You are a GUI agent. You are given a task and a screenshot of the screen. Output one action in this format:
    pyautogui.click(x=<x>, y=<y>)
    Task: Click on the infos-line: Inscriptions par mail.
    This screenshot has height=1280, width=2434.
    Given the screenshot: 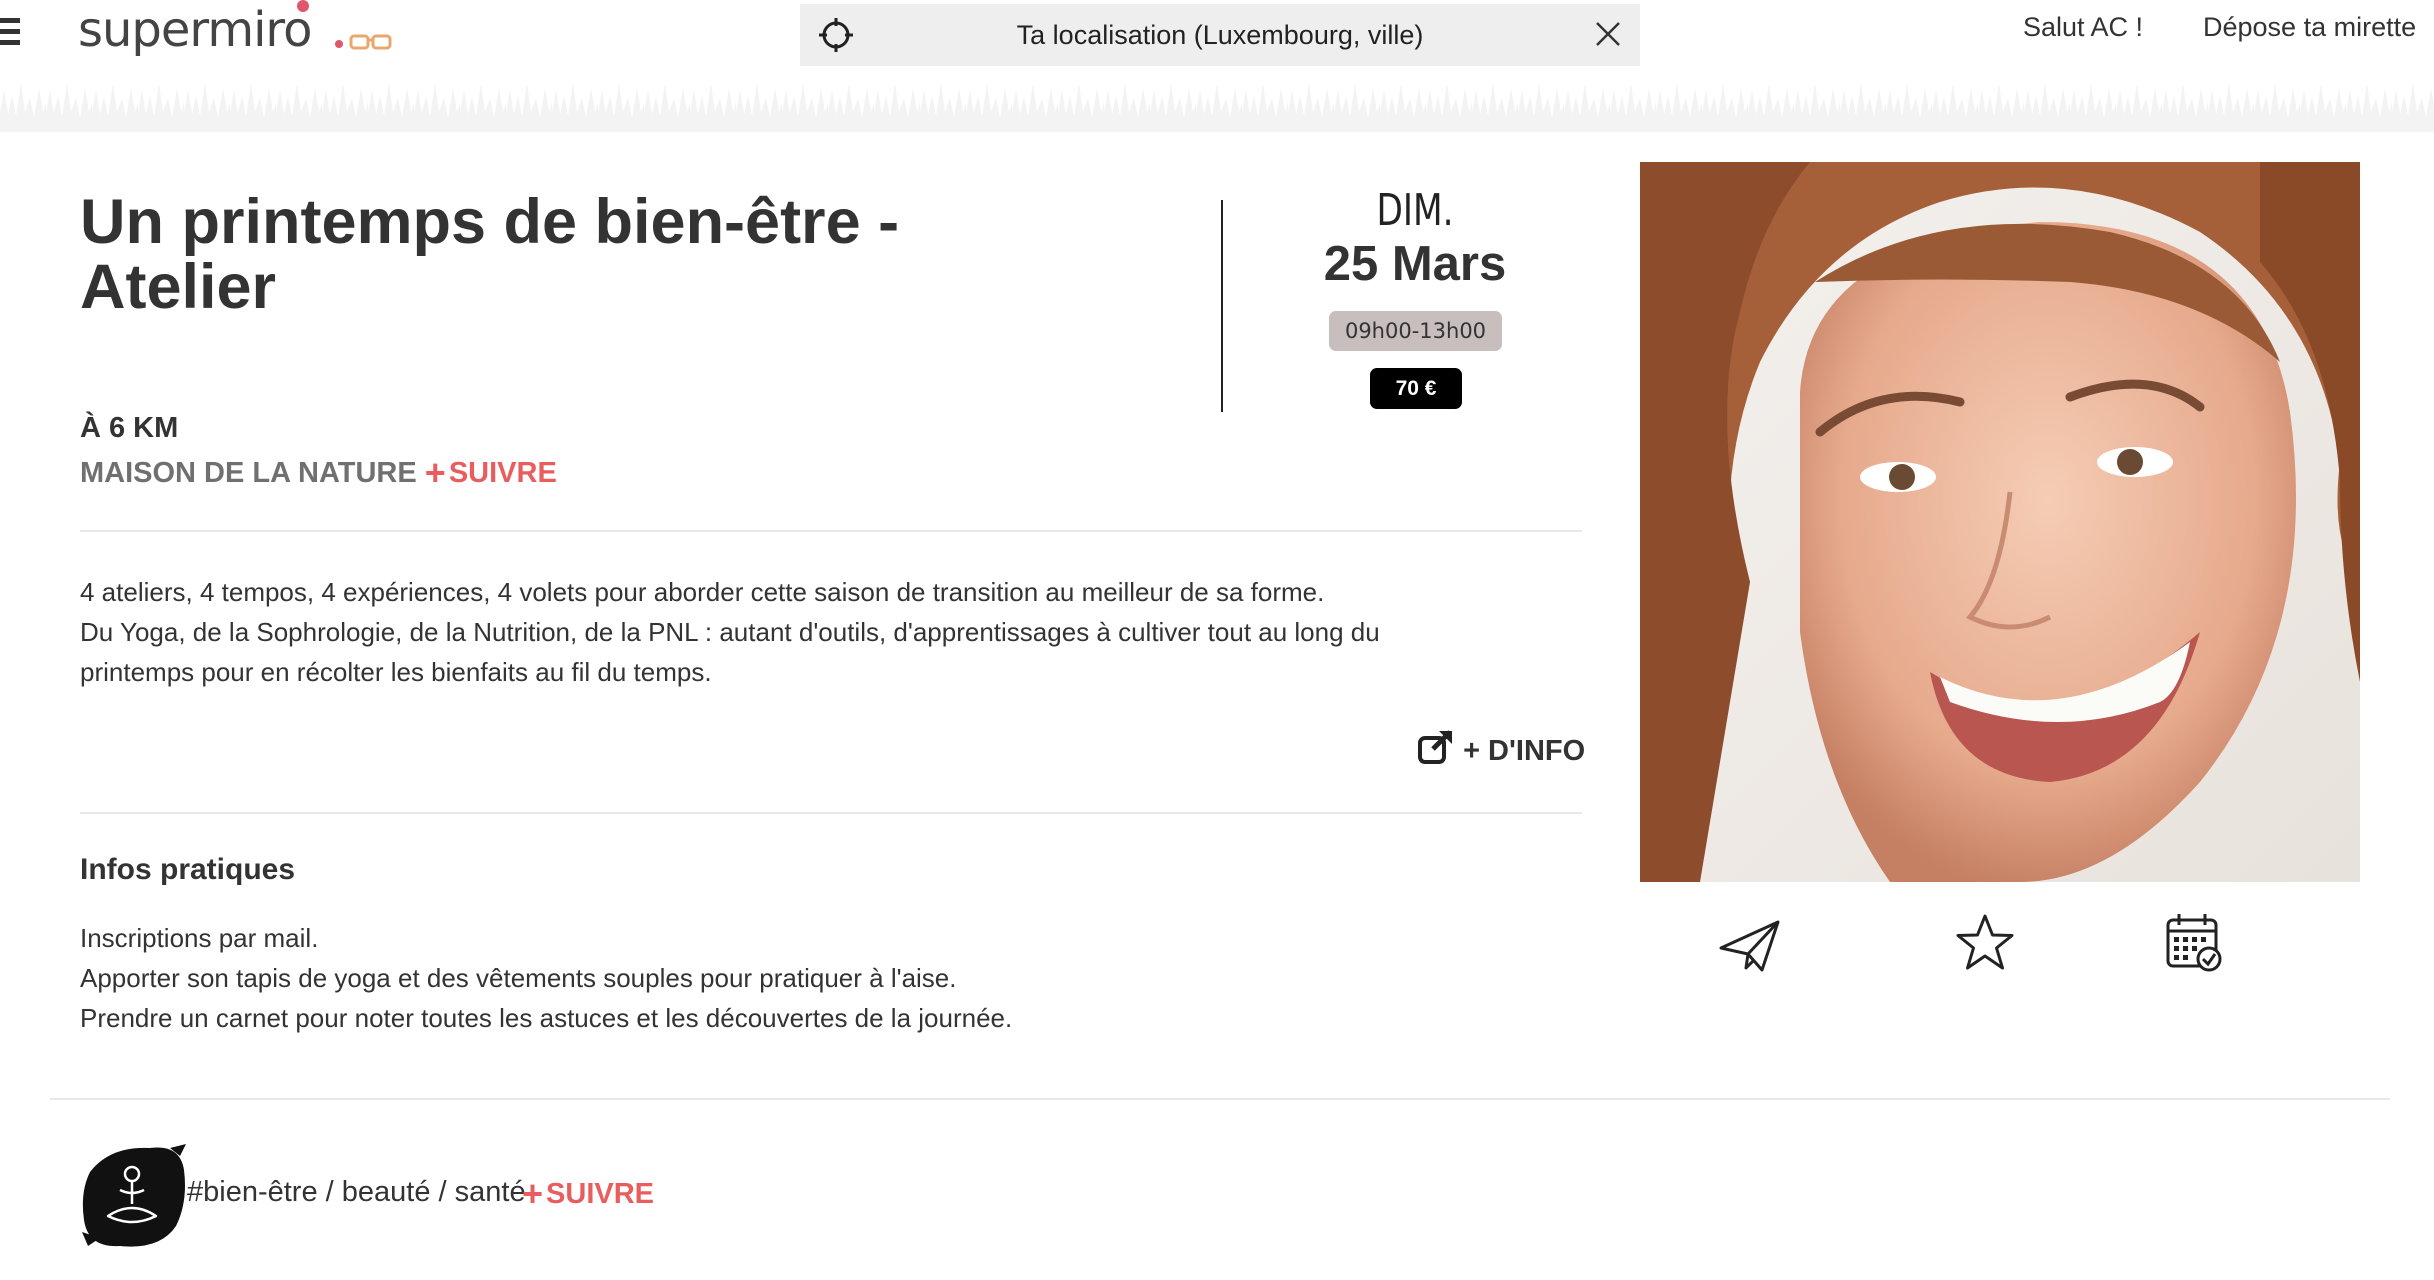 What is the action you would take?
    pyautogui.click(x=199, y=938)
    